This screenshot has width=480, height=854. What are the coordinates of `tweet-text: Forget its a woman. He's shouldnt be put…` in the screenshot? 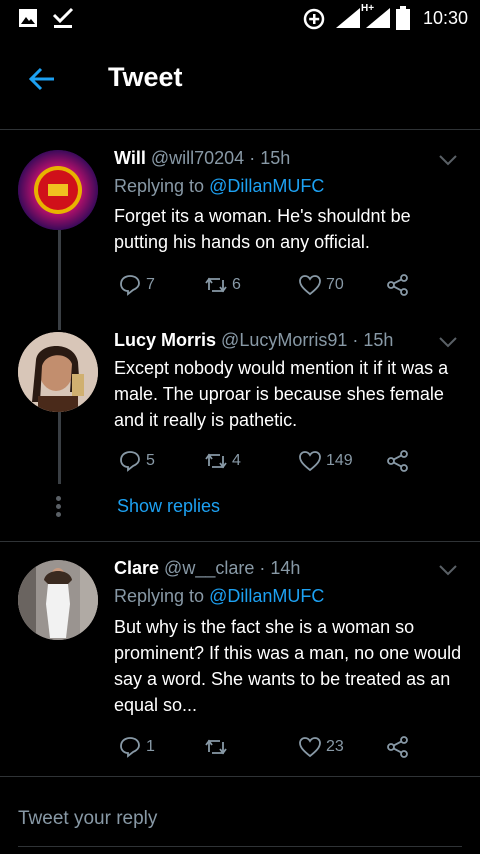 It's located at (262, 229).